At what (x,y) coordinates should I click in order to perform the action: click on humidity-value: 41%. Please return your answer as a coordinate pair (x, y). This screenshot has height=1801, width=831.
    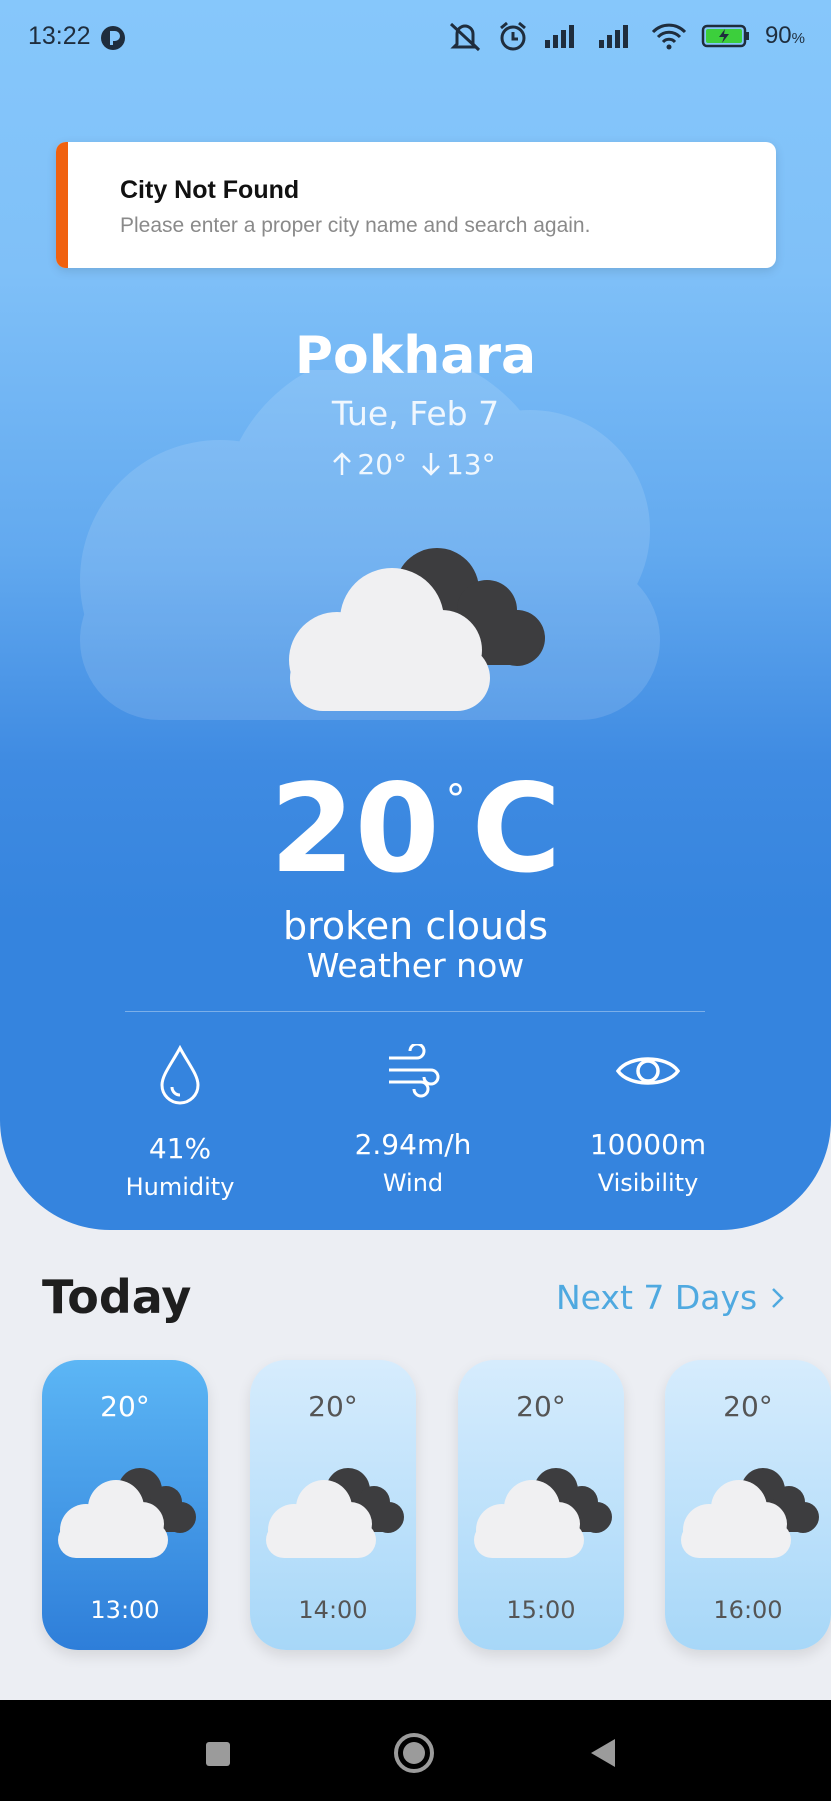
    Looking at the image, I should click on (180, 1148).